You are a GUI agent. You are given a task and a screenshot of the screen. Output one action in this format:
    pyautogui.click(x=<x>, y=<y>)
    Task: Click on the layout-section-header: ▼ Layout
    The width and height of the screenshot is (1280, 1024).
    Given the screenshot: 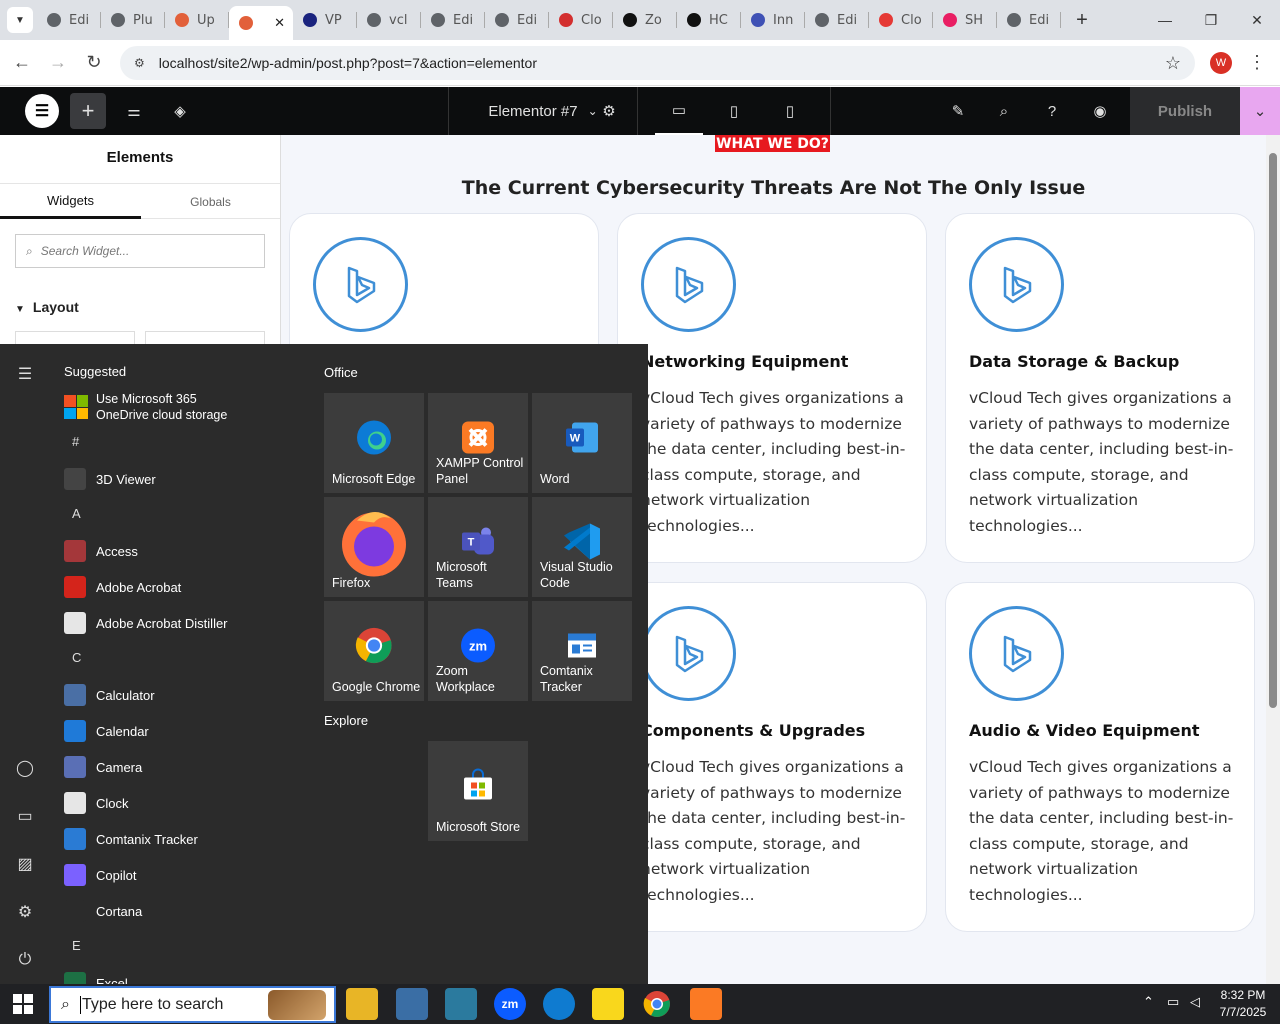 What is the action you would take?
    pyautogui.click(x=47, y=307)
    